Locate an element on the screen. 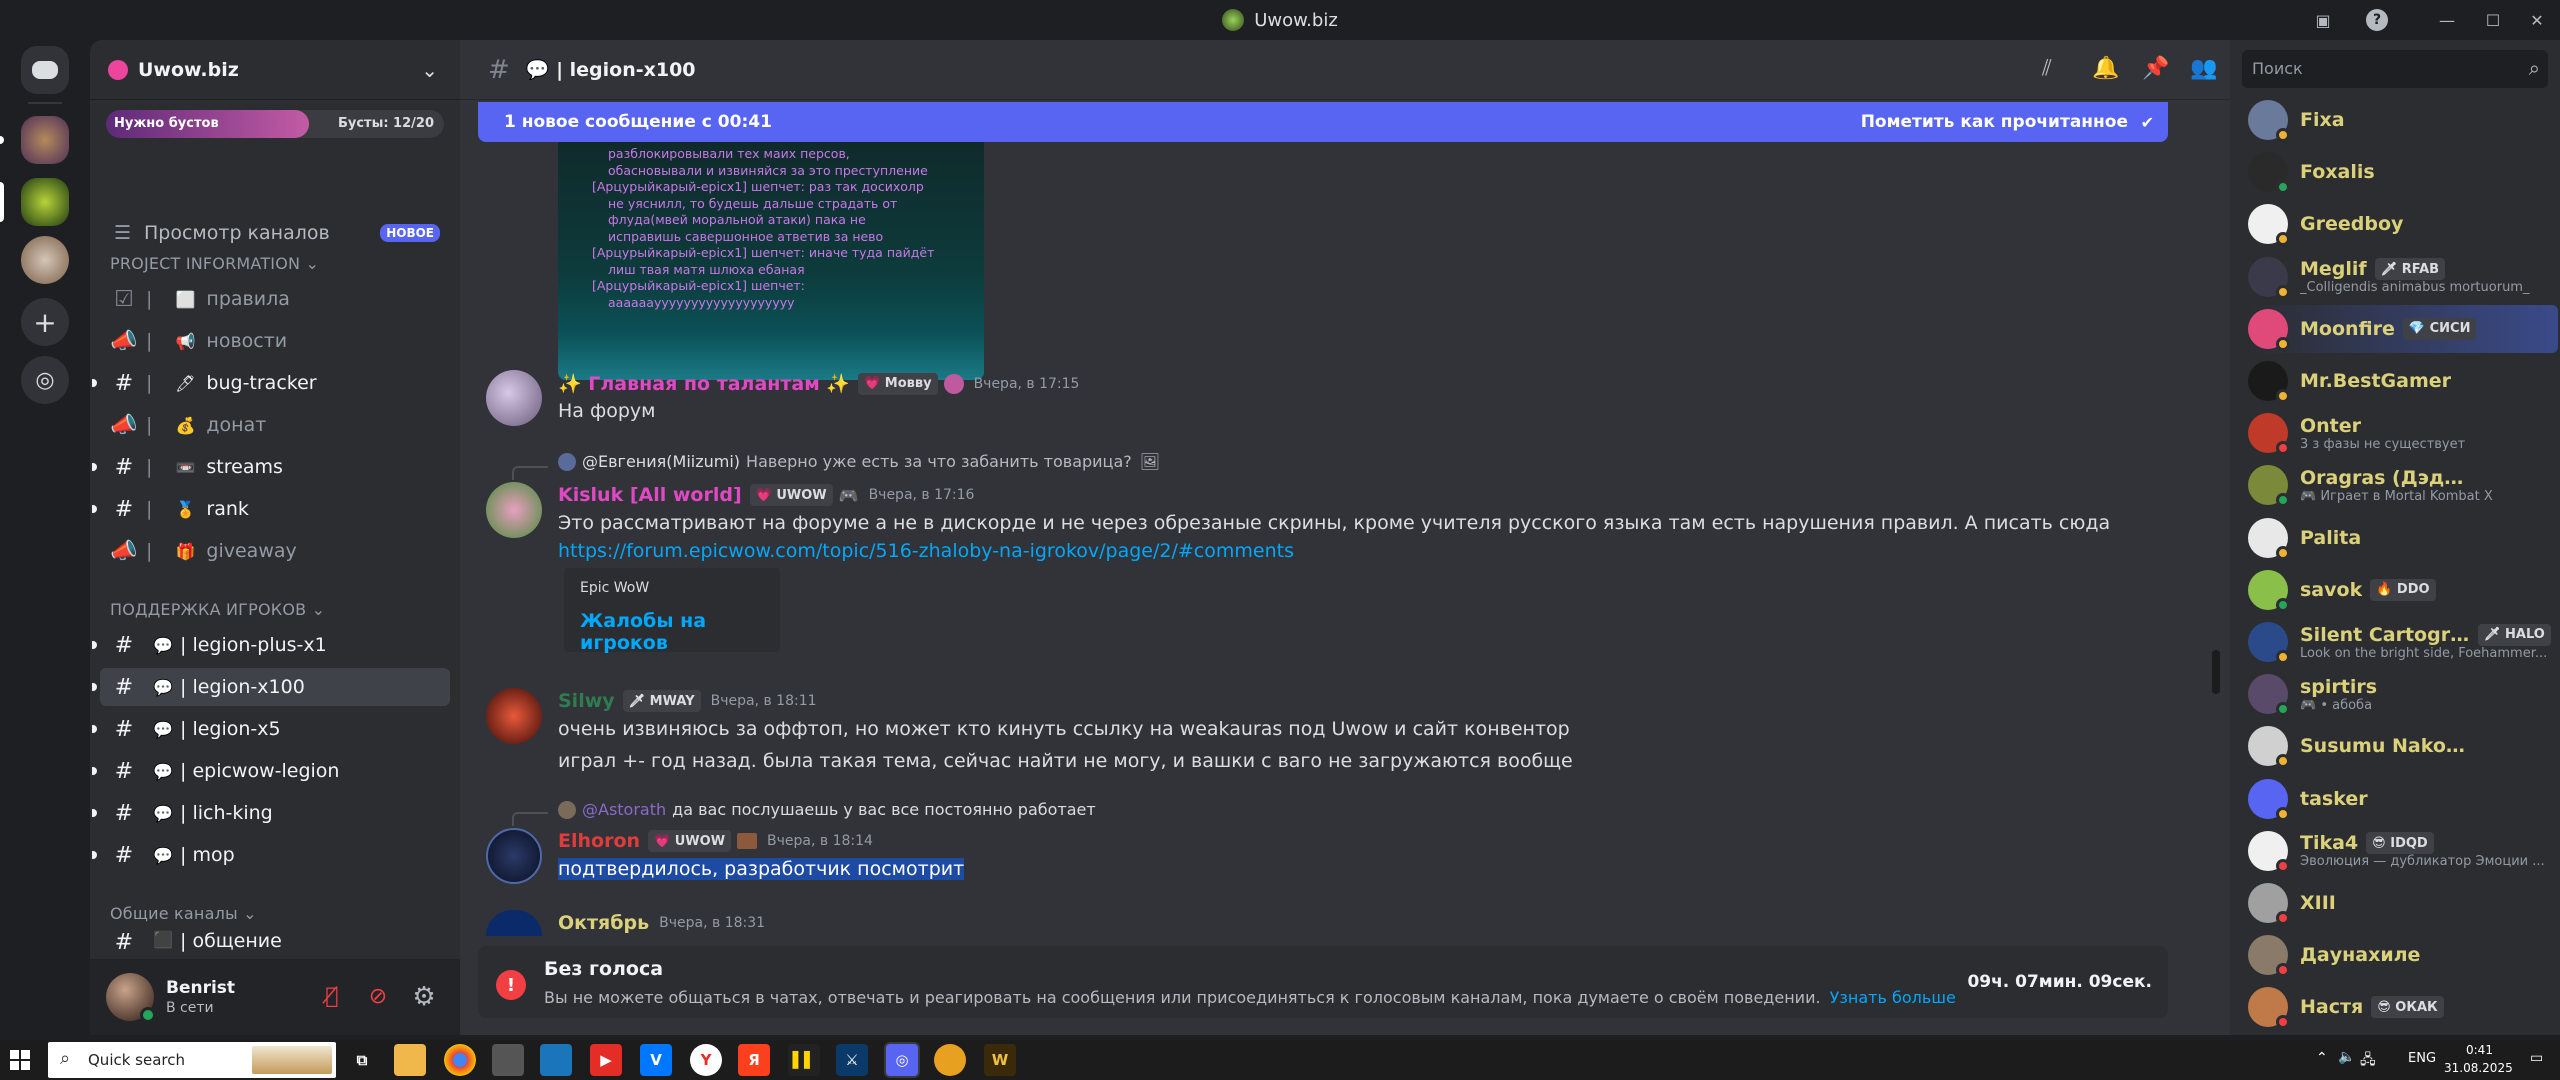 The height and width of the screenshot is (1080, 2560). channel-epicwow-legion: # 💬 | epicwow-legion is located at coordinates (271, 771).